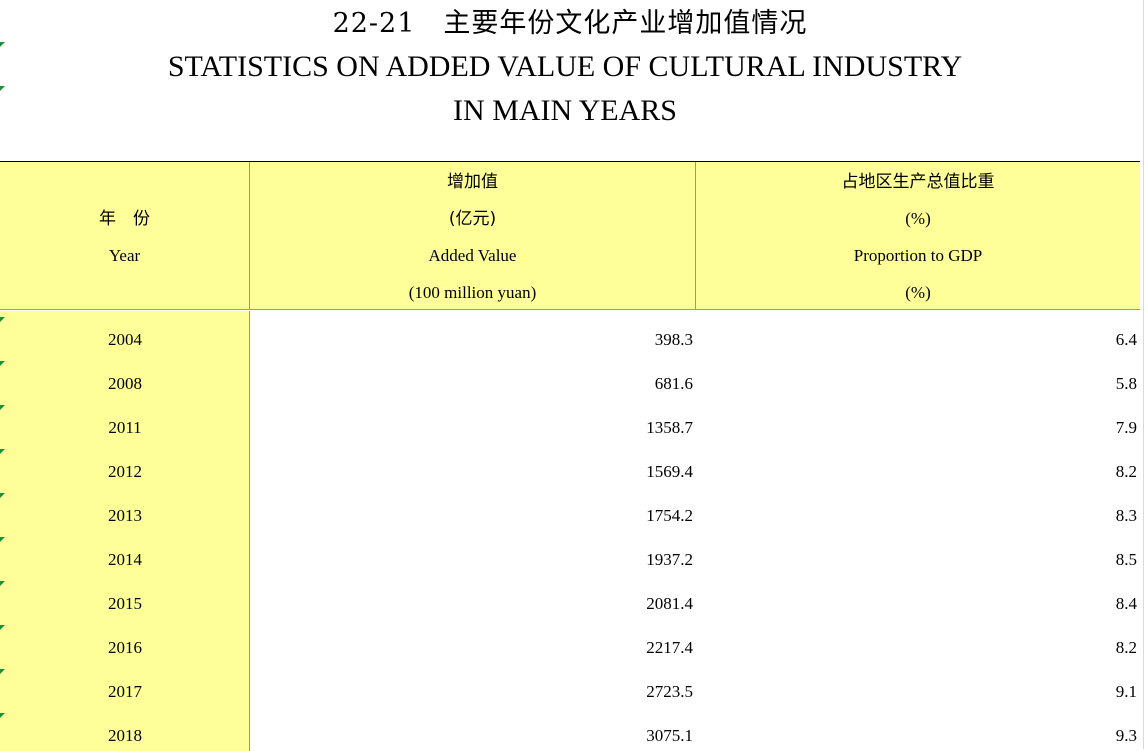  I want to click on header-added-value-en: Added Value, so click(472, 255).